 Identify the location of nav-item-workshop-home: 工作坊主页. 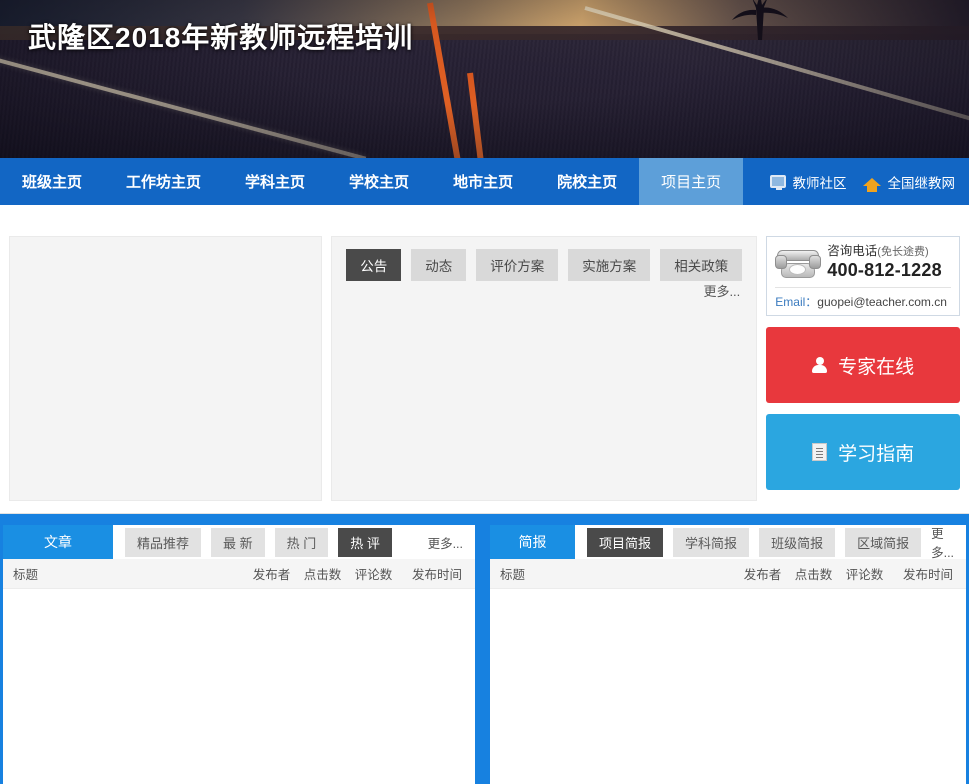
(163, 181).